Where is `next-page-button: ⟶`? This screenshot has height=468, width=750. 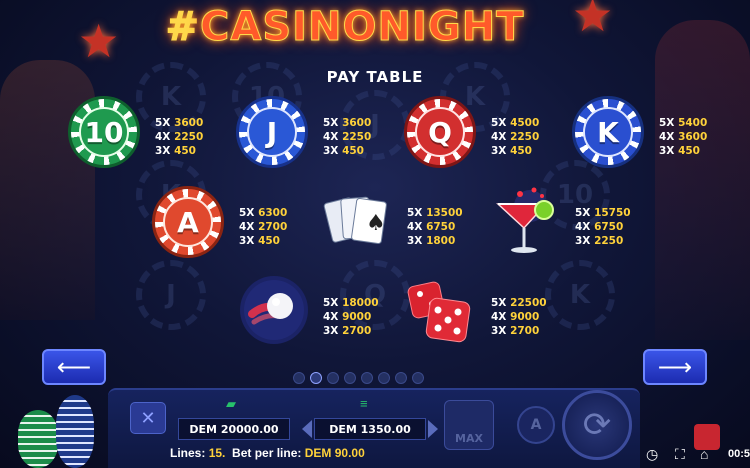
next-page-button: ⟶ is located at coordinates (675, 367).